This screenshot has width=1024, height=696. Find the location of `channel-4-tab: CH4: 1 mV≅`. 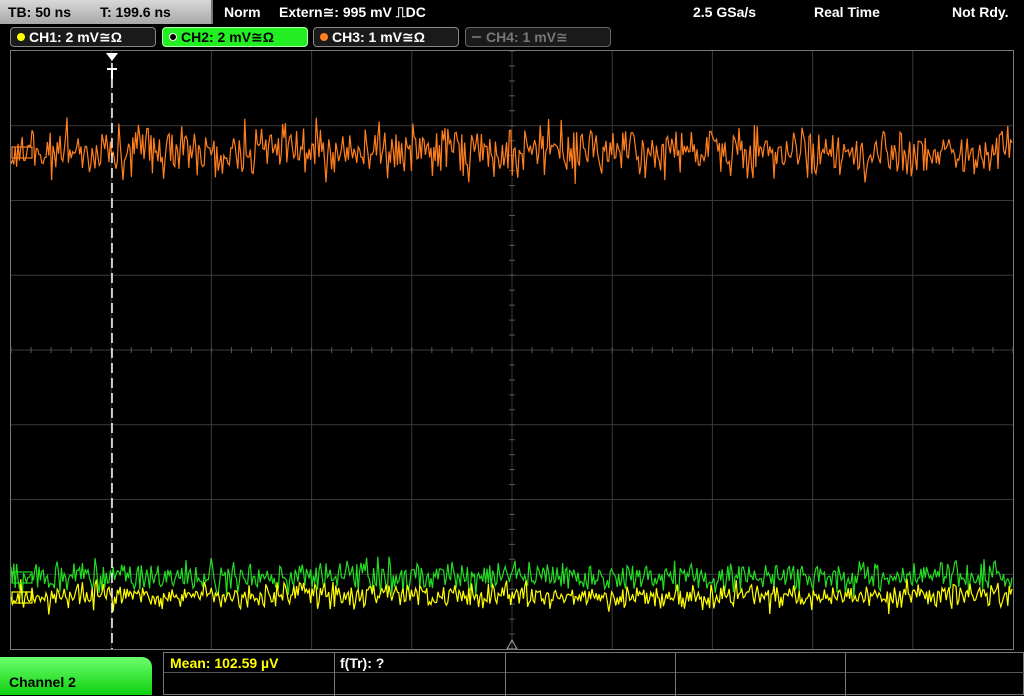

channel-4-tab: CH4: 1 mV≅ is located at coordinates (538, 37).